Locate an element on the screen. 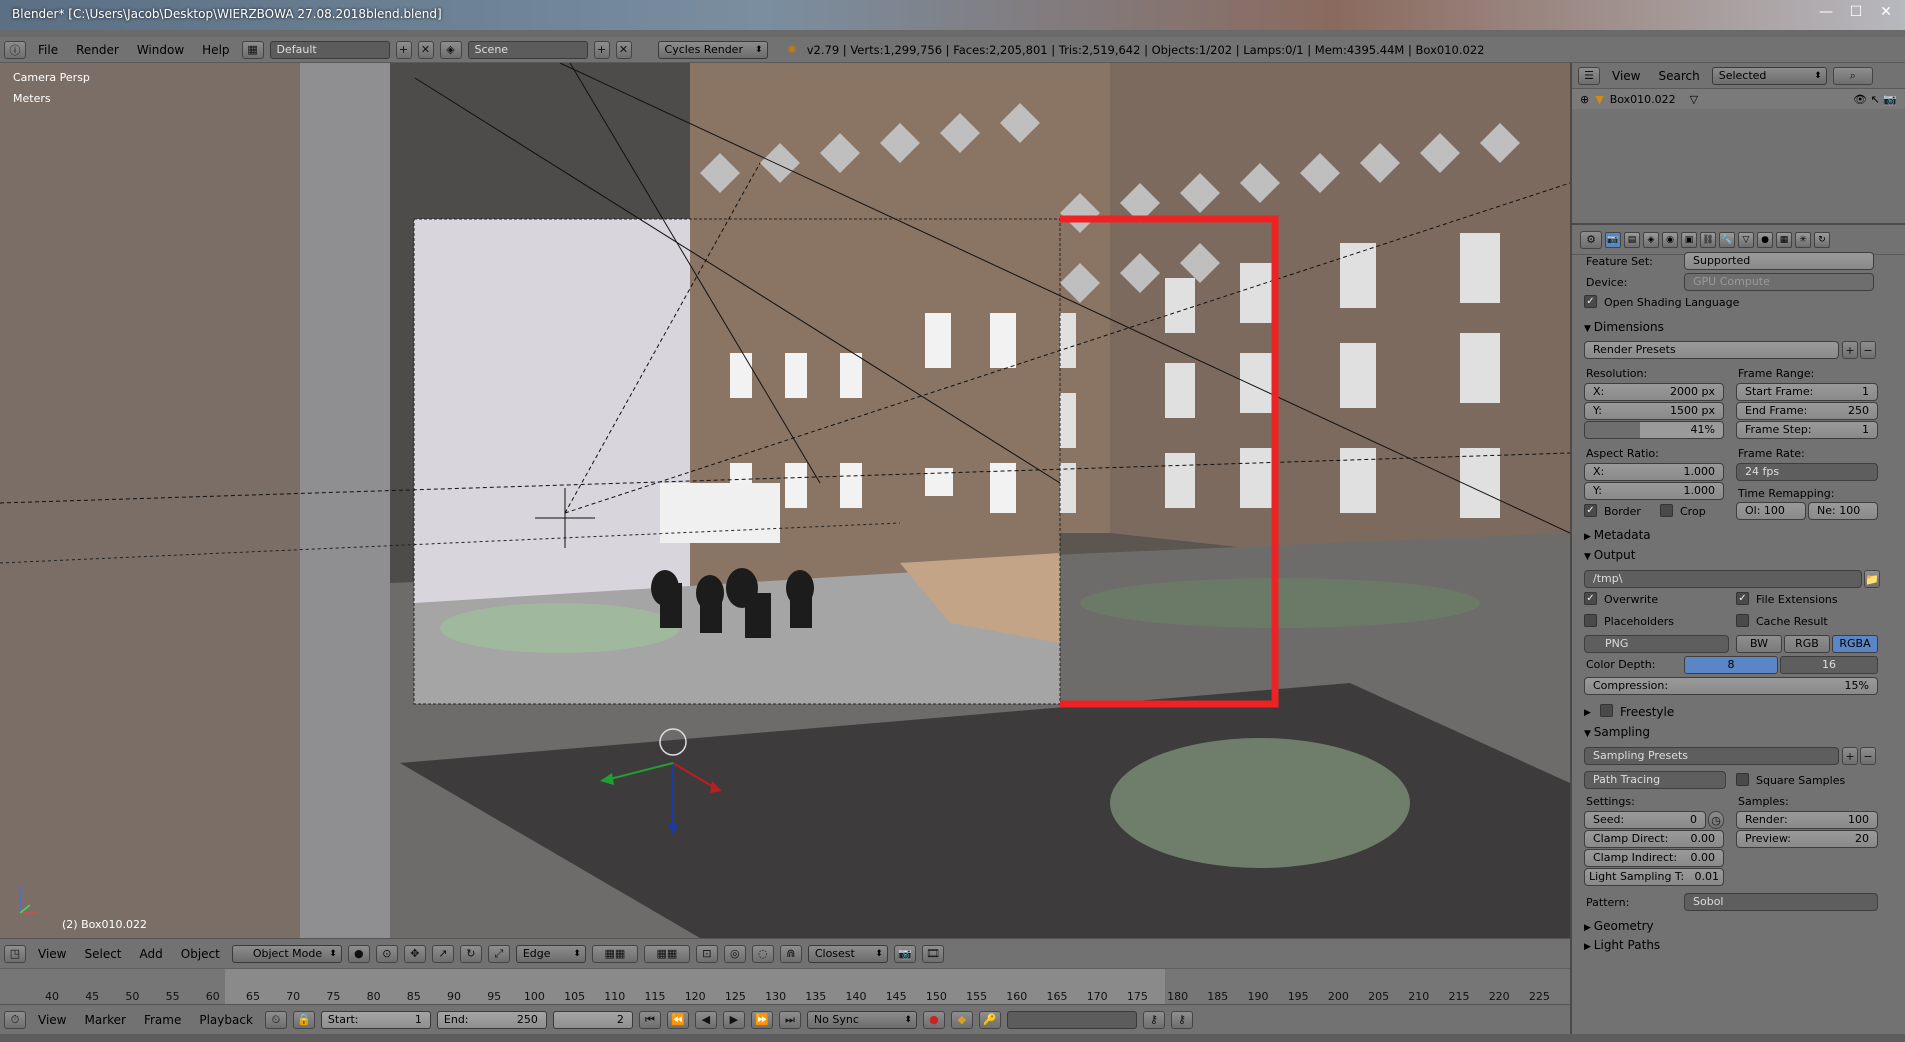  render-samples-field: Render: 100 is located at coordinates (1807, 820).